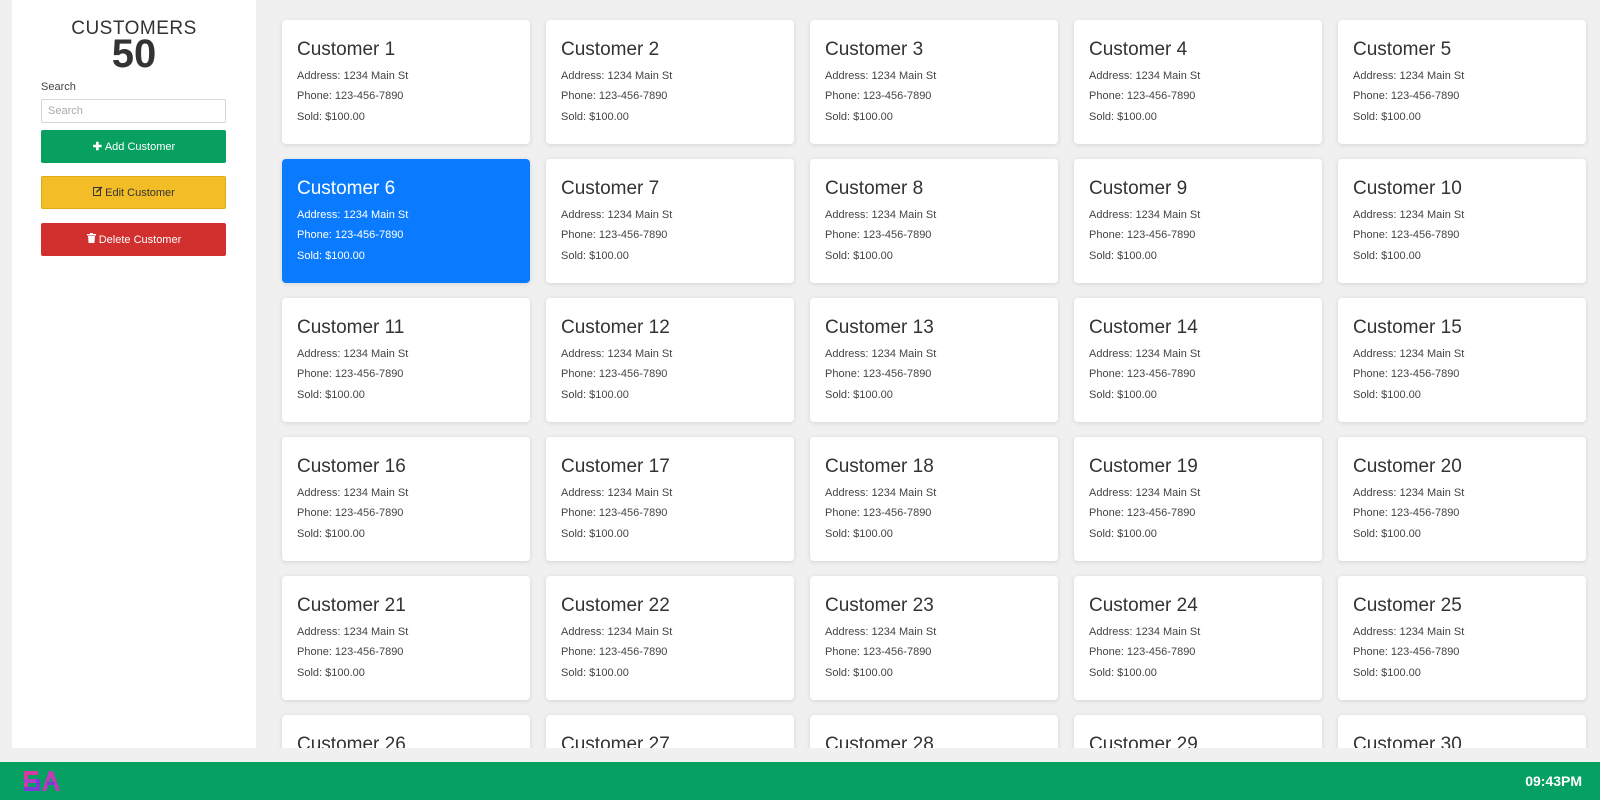 This screenshot has height=800, width=1600. Describe the element at coordinates (133, 192) in the screenshot. I see `edit-customer-button: Edit Customer` at that location.